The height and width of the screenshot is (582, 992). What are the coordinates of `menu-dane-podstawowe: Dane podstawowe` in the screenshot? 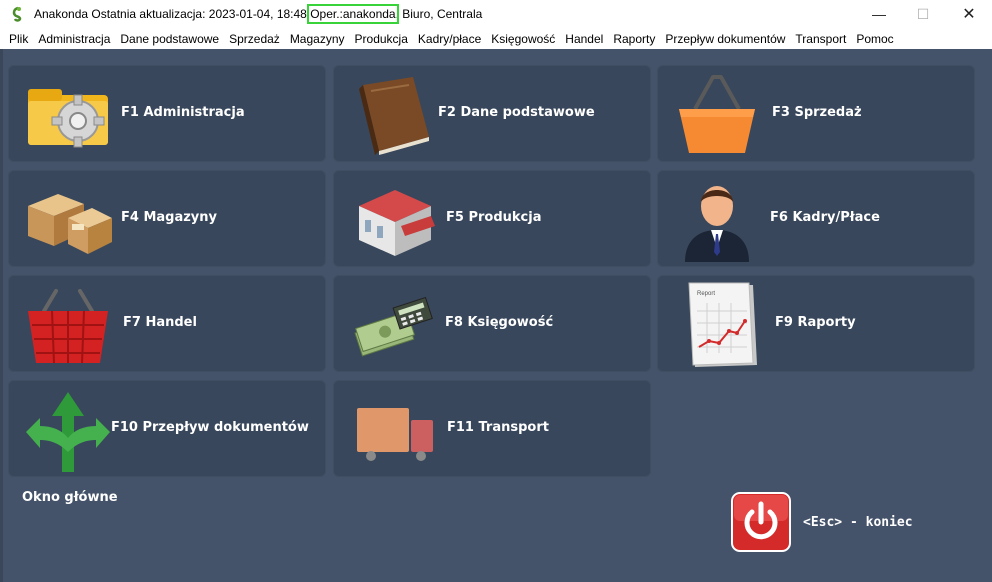 It's located at (169, 39).